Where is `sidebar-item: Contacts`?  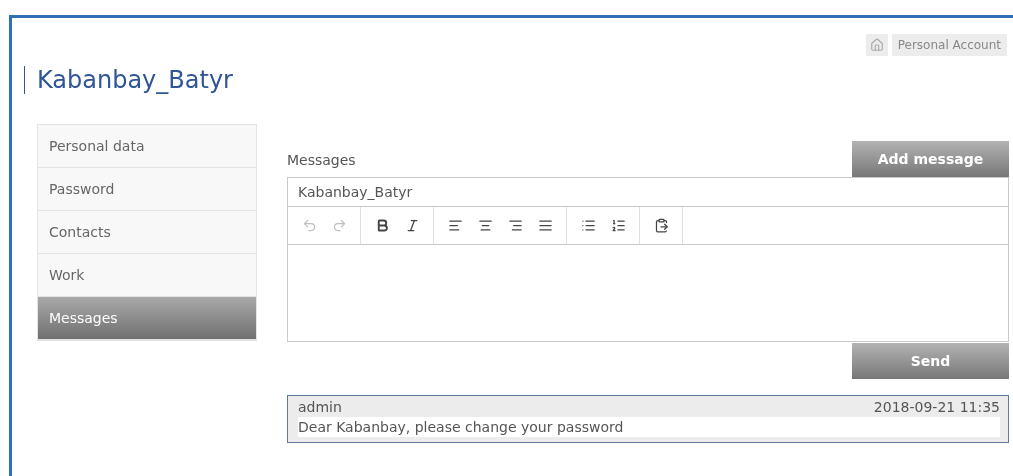
sidebar-item: Contacts is located at coordinates (147, 232).